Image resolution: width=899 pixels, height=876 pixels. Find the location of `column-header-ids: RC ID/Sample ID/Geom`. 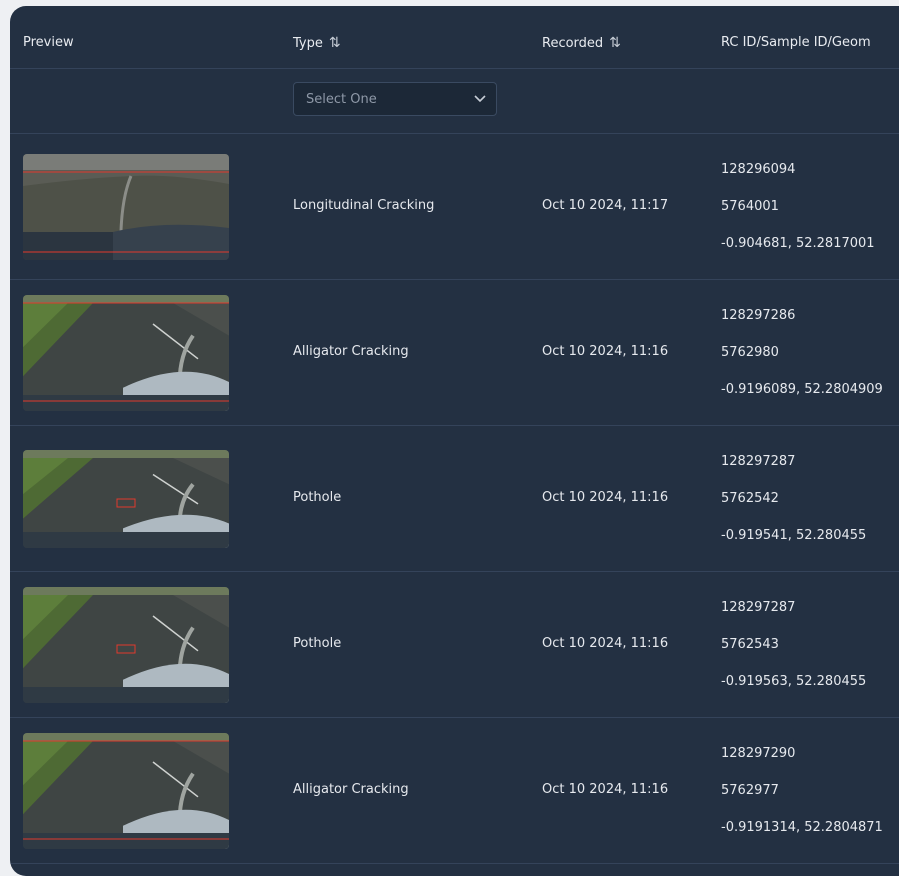

column-header-ids: RC ID/Sample ID/Geom is located at coordinates (796, 42).